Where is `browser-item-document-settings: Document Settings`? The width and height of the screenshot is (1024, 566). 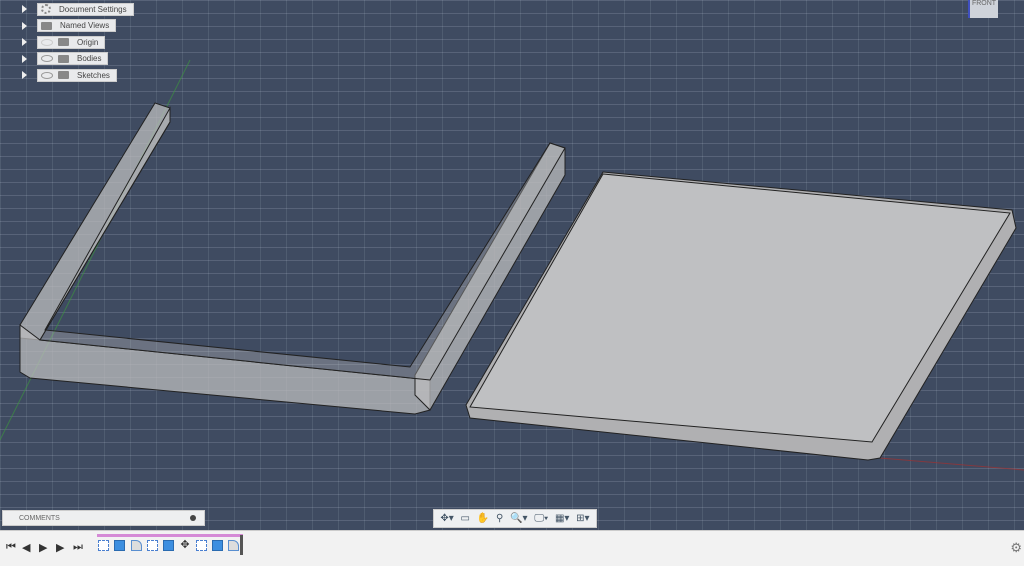
browser-item-document-settings: Document Settings is located at coordinates (78, 9).